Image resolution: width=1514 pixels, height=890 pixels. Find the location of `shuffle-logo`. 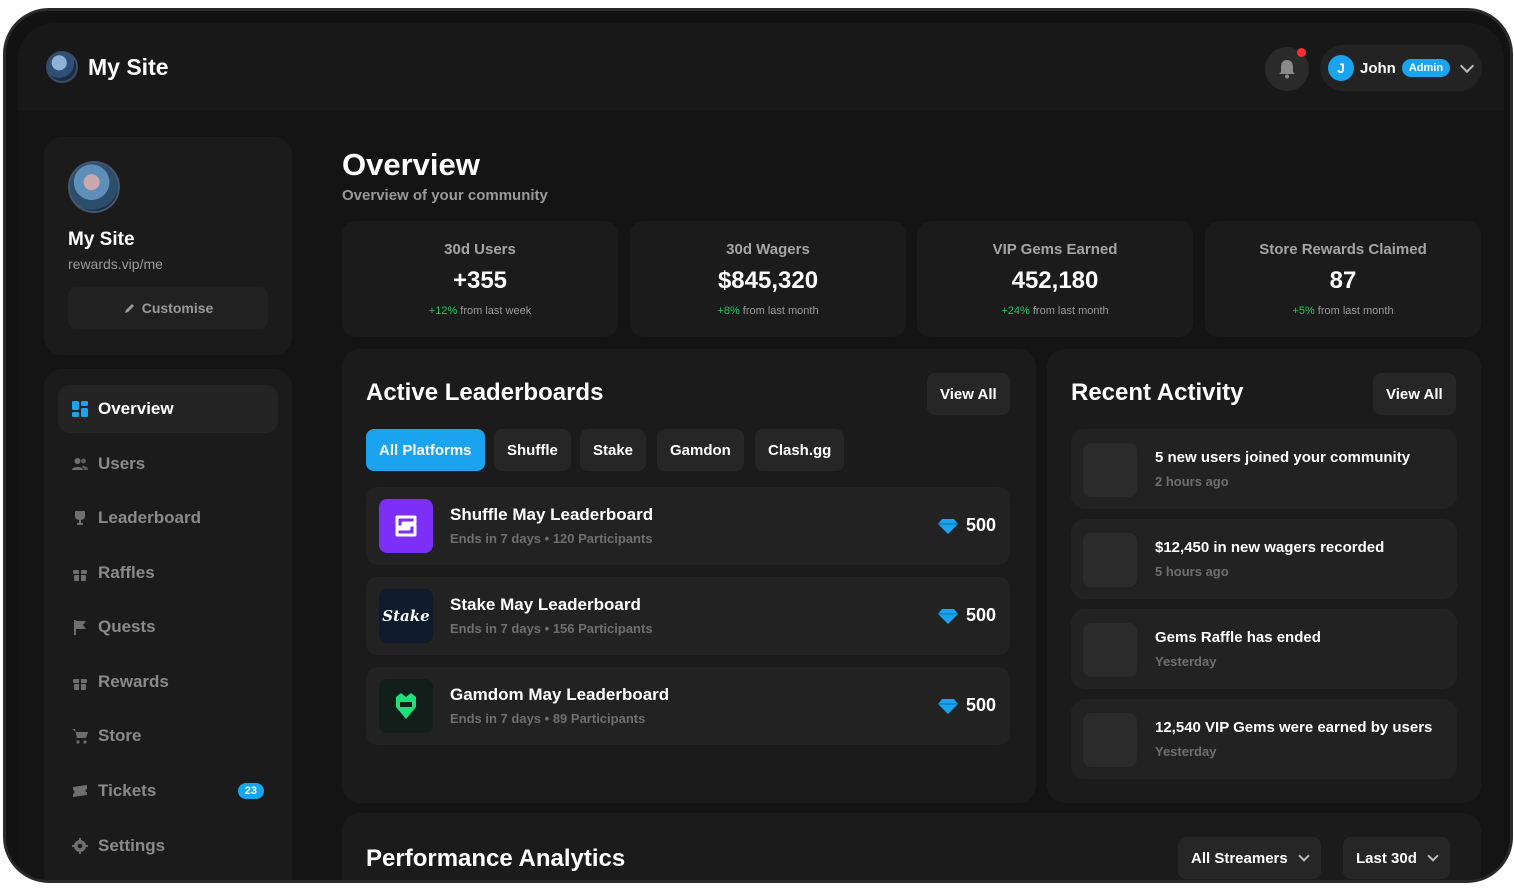

shuffle-logo is located at coordinates (406, 526).